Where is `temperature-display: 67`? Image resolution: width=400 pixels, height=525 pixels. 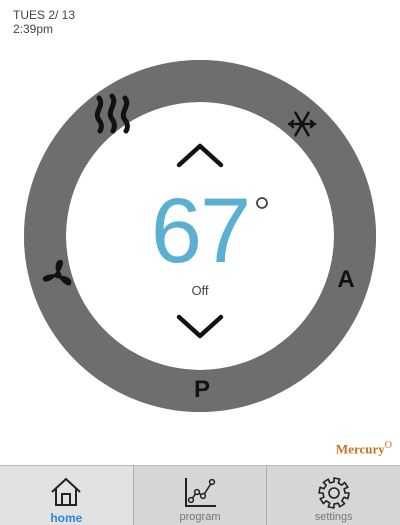
temperature-display: 67 is located at coordinates (200, 231).